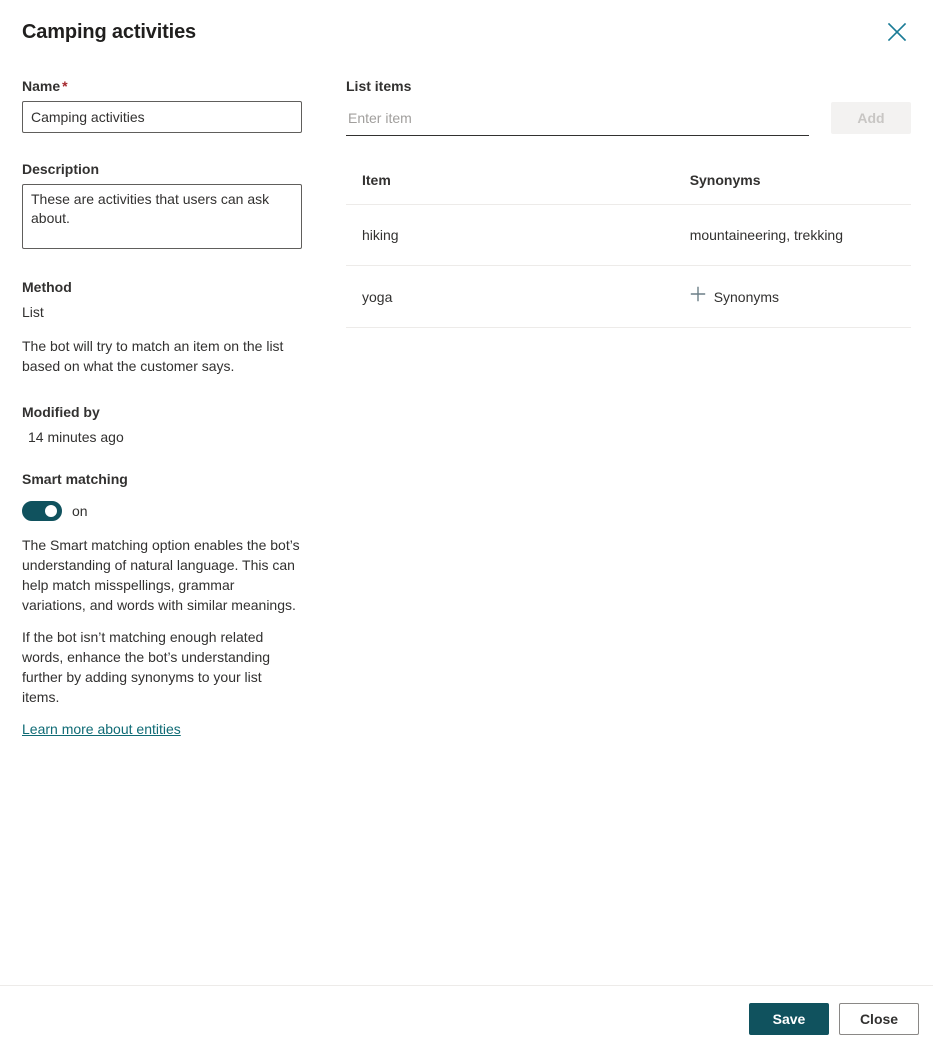  What do you see at coordinates (871, 118) in the screenshot?
I see `add-item-button: Add` at bounding box center [871, 118].